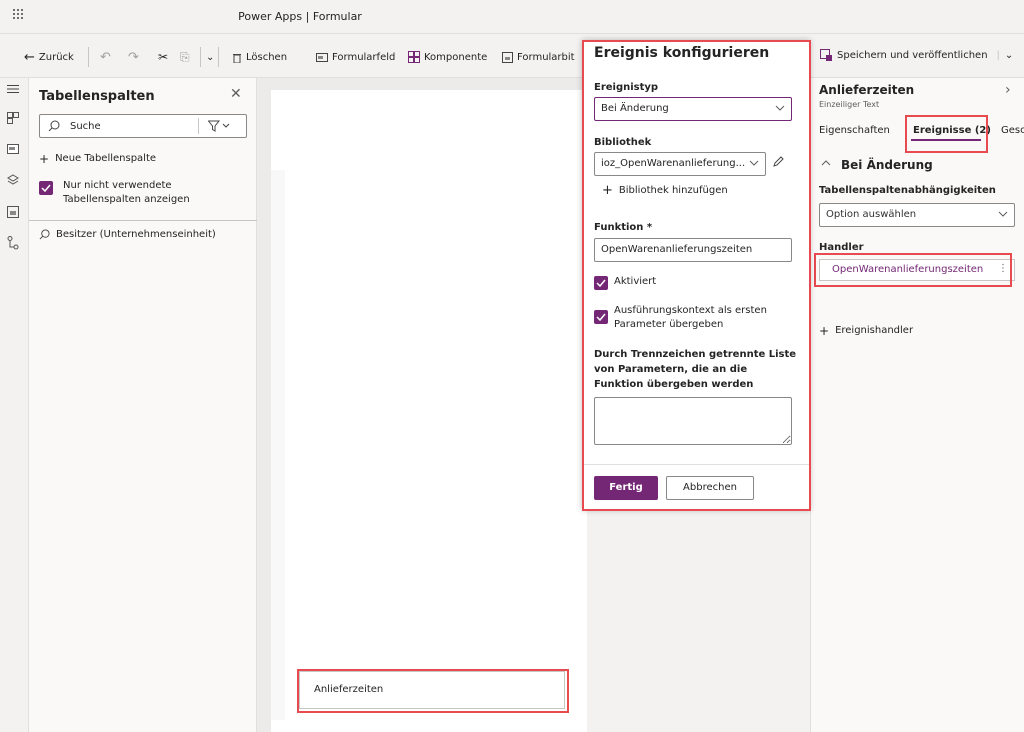 This screenshot has height=732, width=1024. What do you see at coordinates (14, 243) in the screenshot?
I see `tree-view-icon` at bounding box center [14, 243].